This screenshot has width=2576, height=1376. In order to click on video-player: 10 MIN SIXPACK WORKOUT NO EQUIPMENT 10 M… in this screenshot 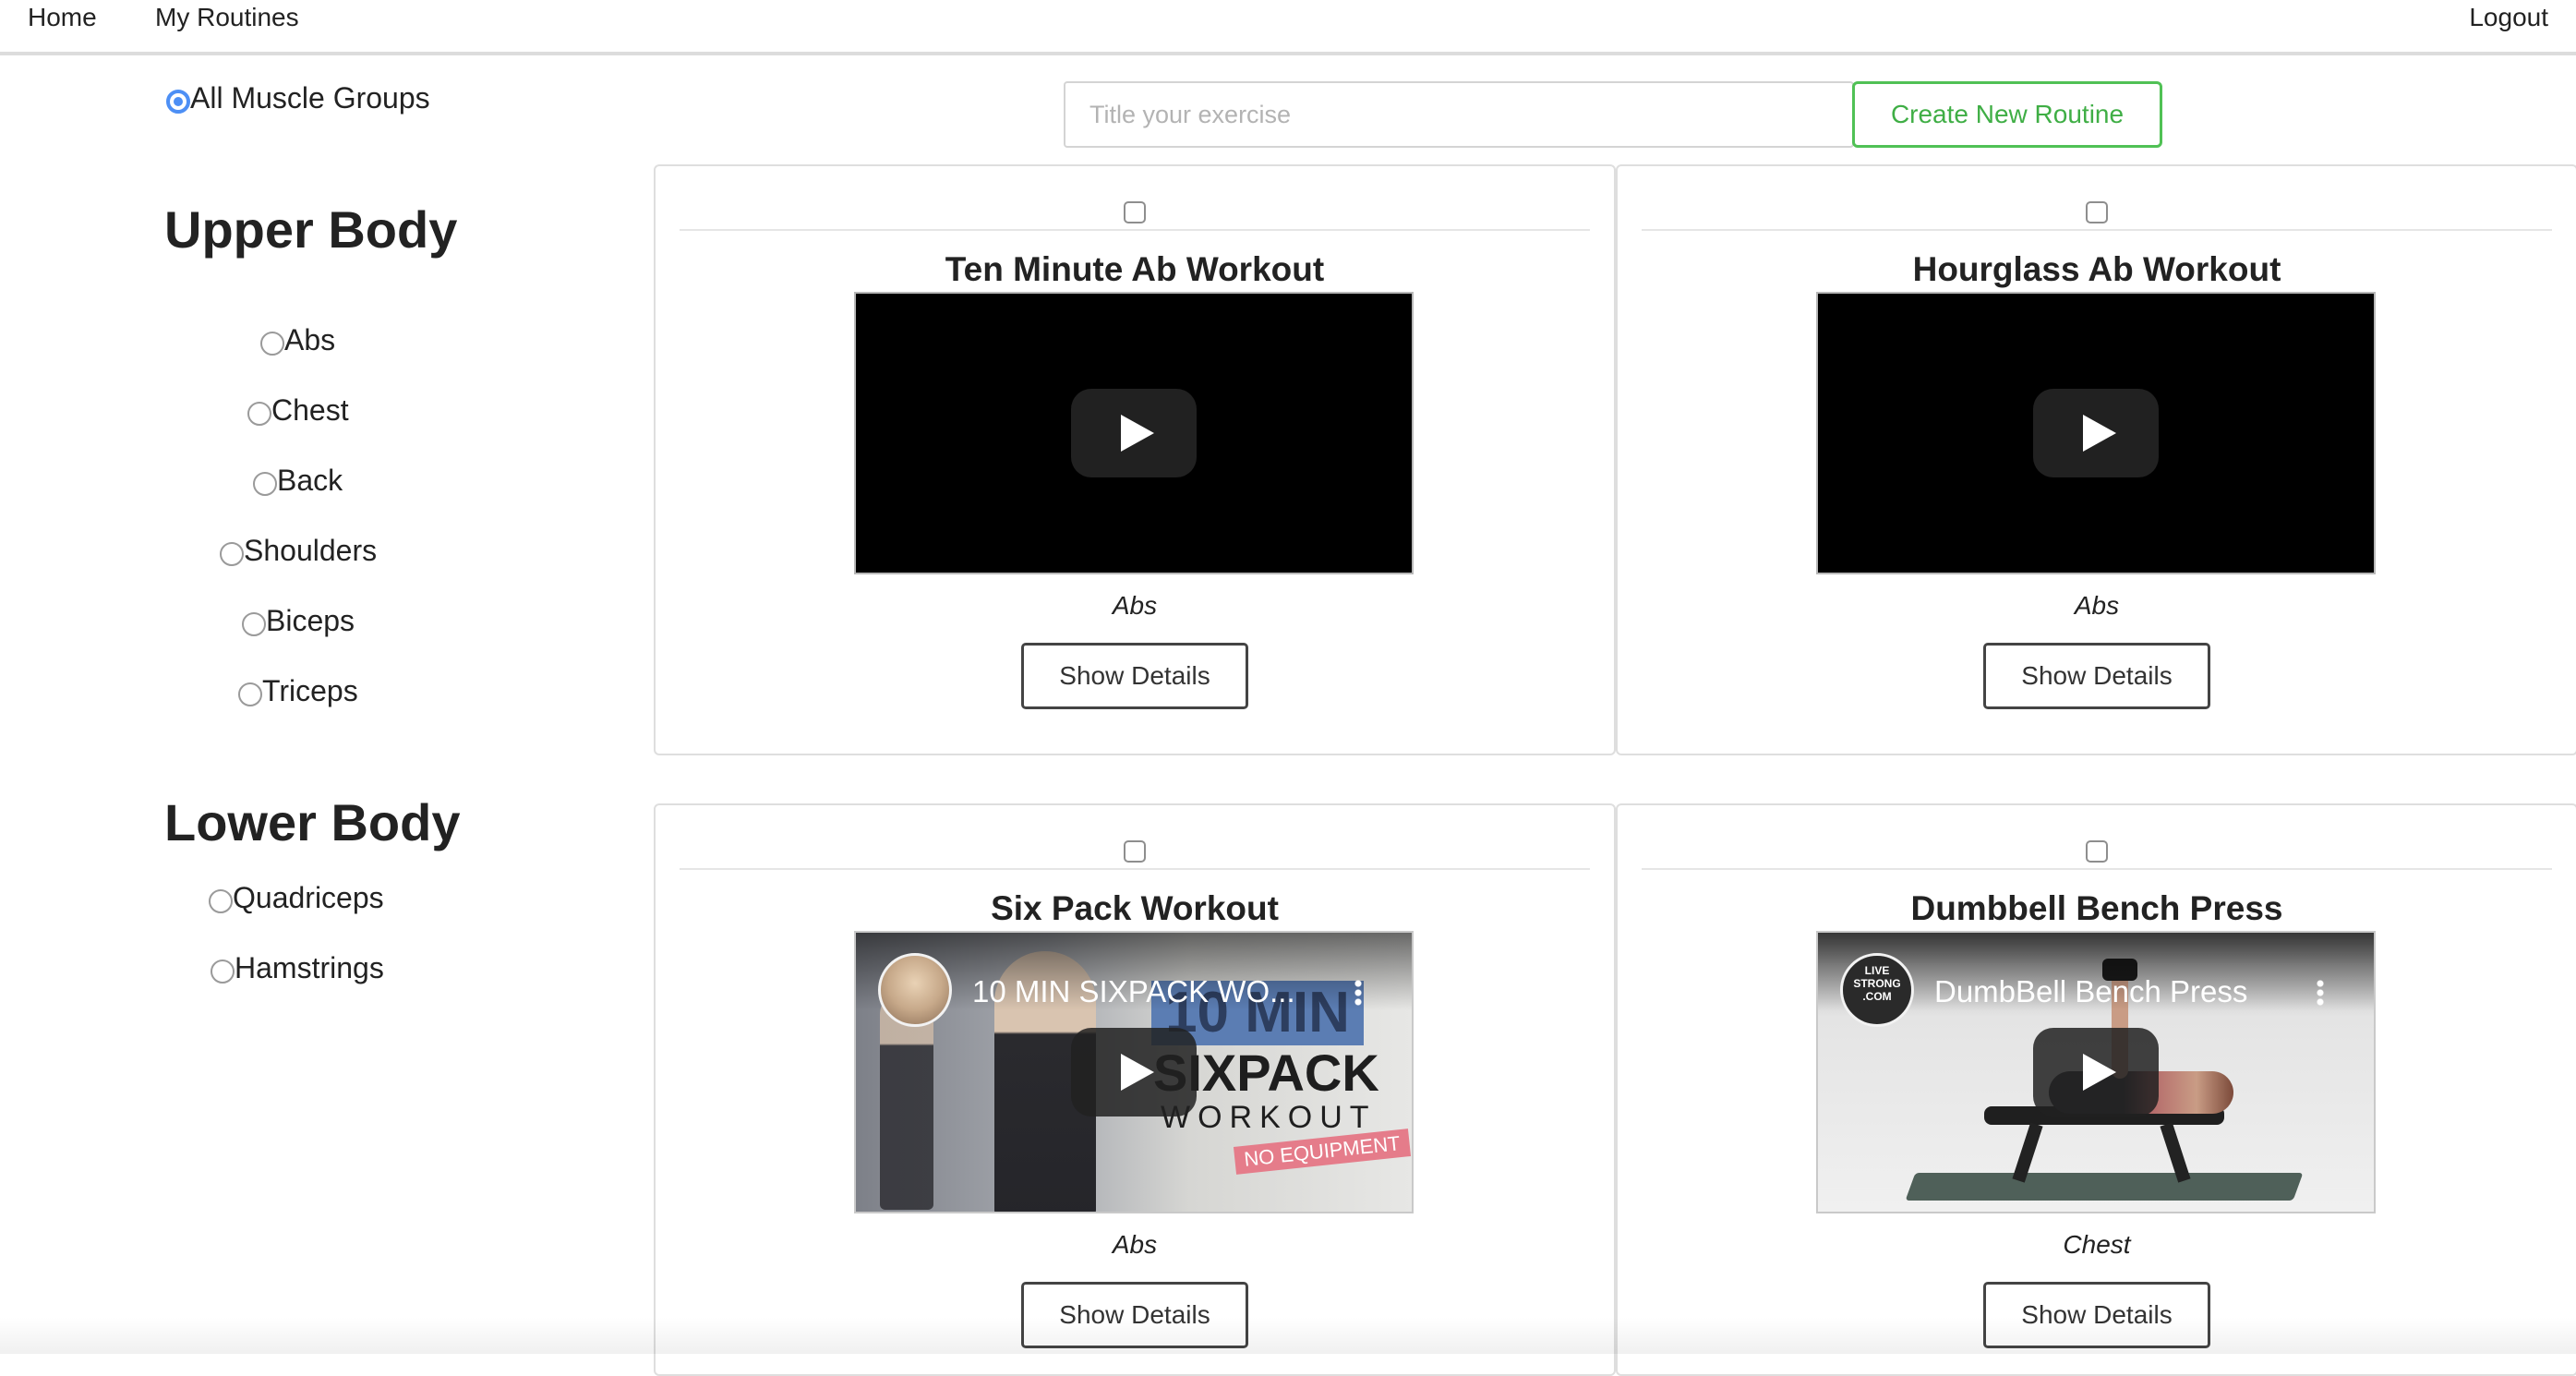, I will do `click(1134, 1072)`.